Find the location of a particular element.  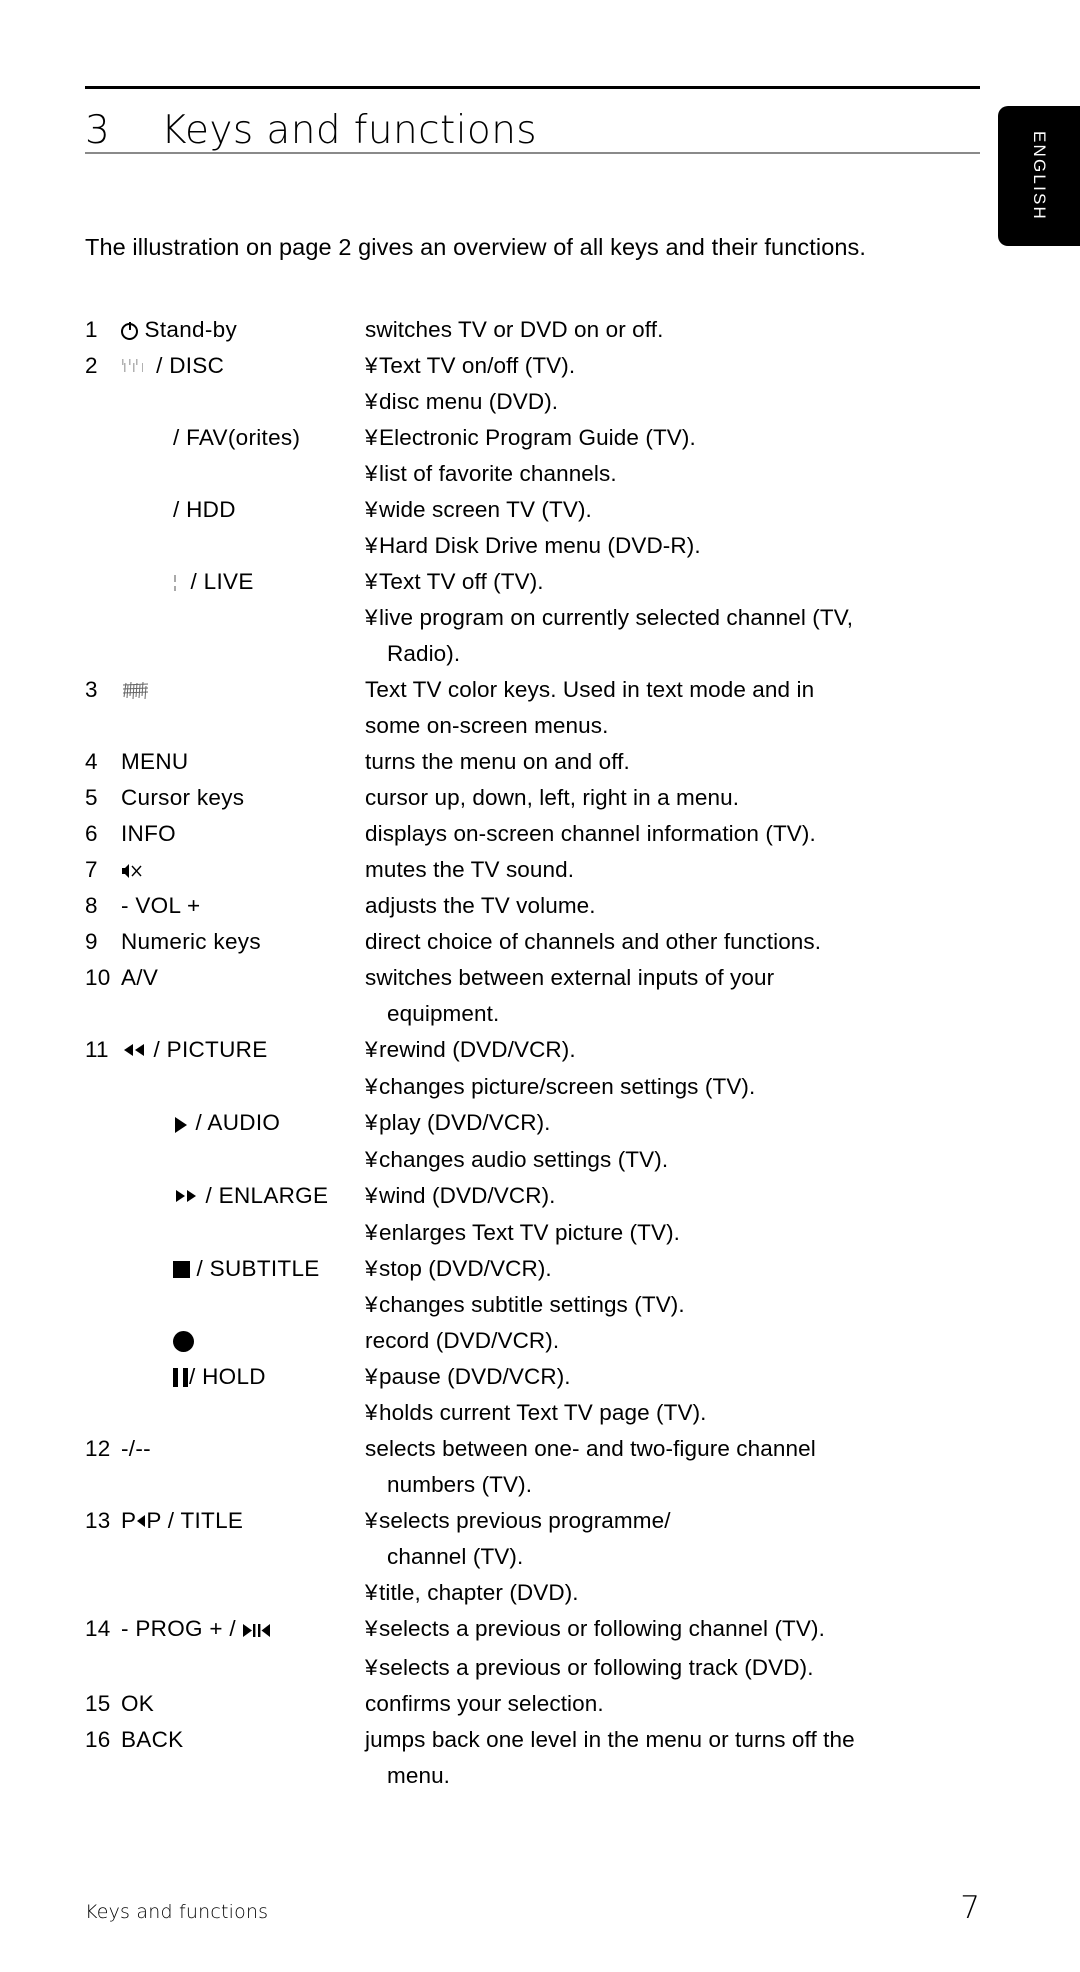

key-row-continuation: channel (TV). is located at coordinates (535, 1557).